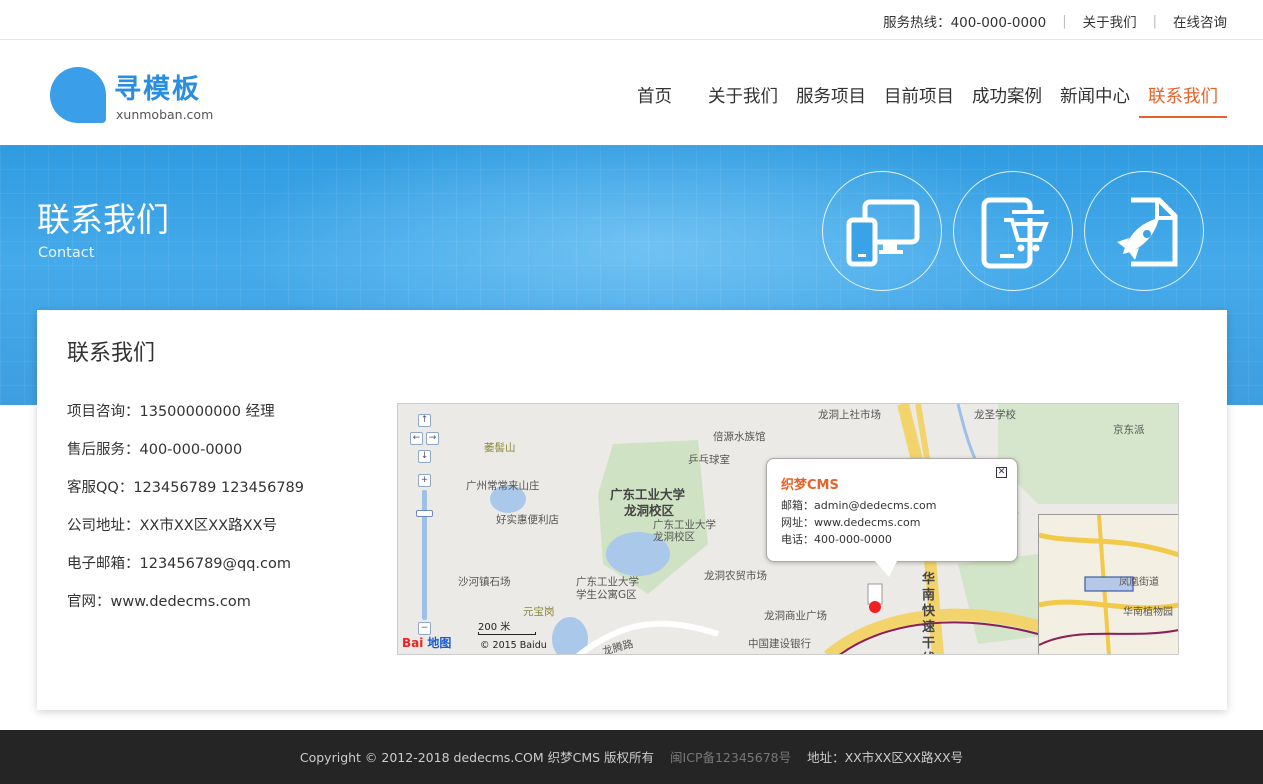 Image resolution: width=1263 pixels, height=784 pixels. I want to click on contact-row-website: 官网：www.dedecms.com, so click(185, 611).